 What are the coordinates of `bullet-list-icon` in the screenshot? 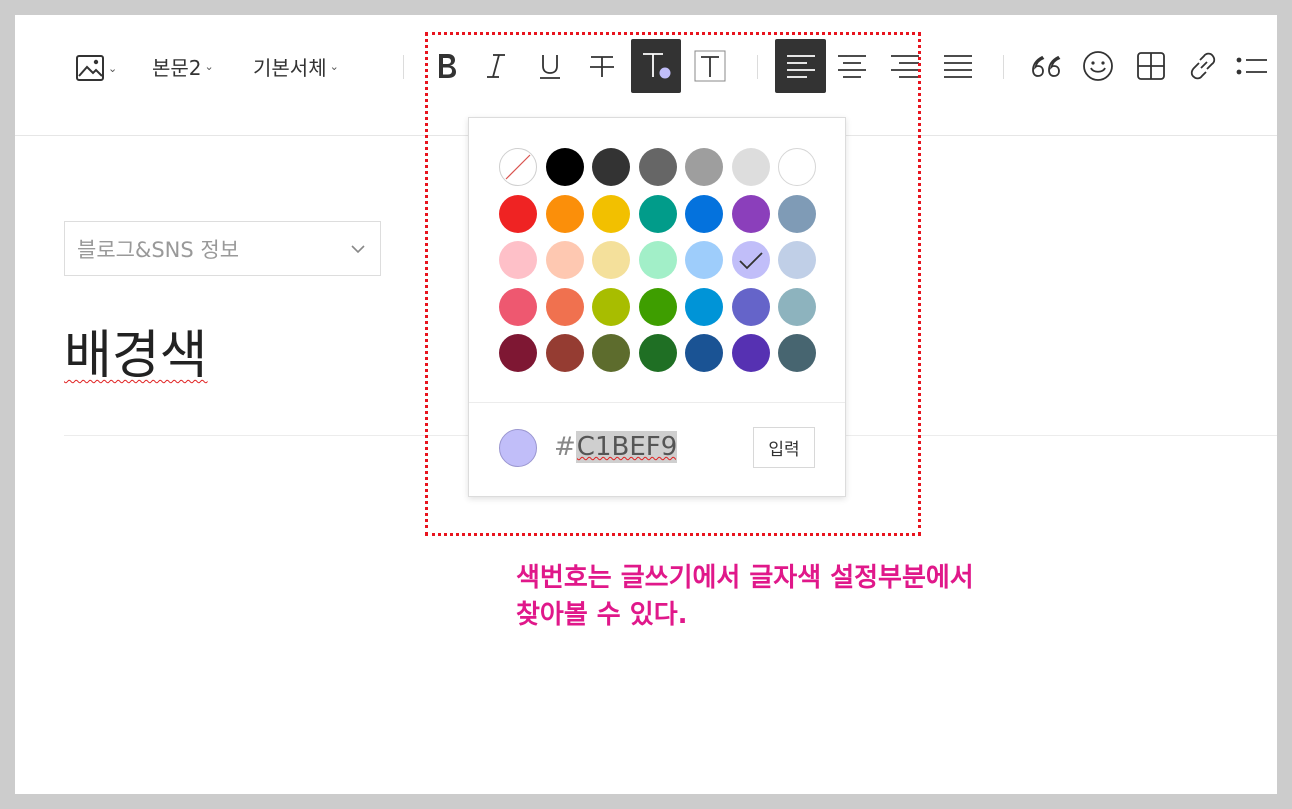 It's located at (1251, 66).